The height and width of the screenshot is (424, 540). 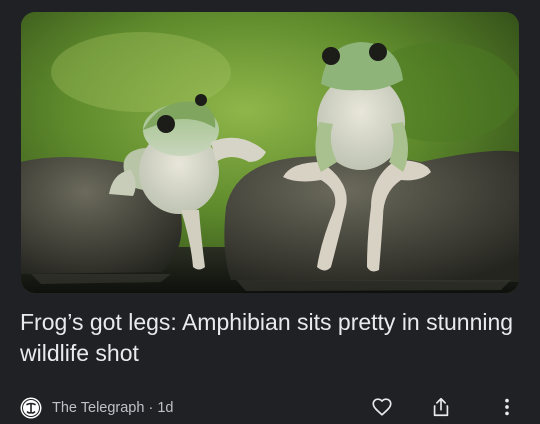 What do you see at coordinates (31, 408) in the screenshot?
I see `telegraph-logo-icon` at bounding box center [31, 408].